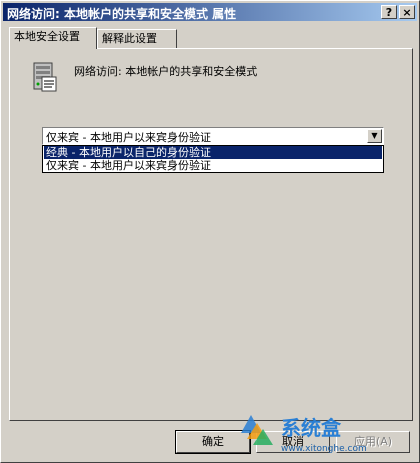  I want to click on watermark-logo: 系统盒 www.xitonghe.com, so click(304, 434).